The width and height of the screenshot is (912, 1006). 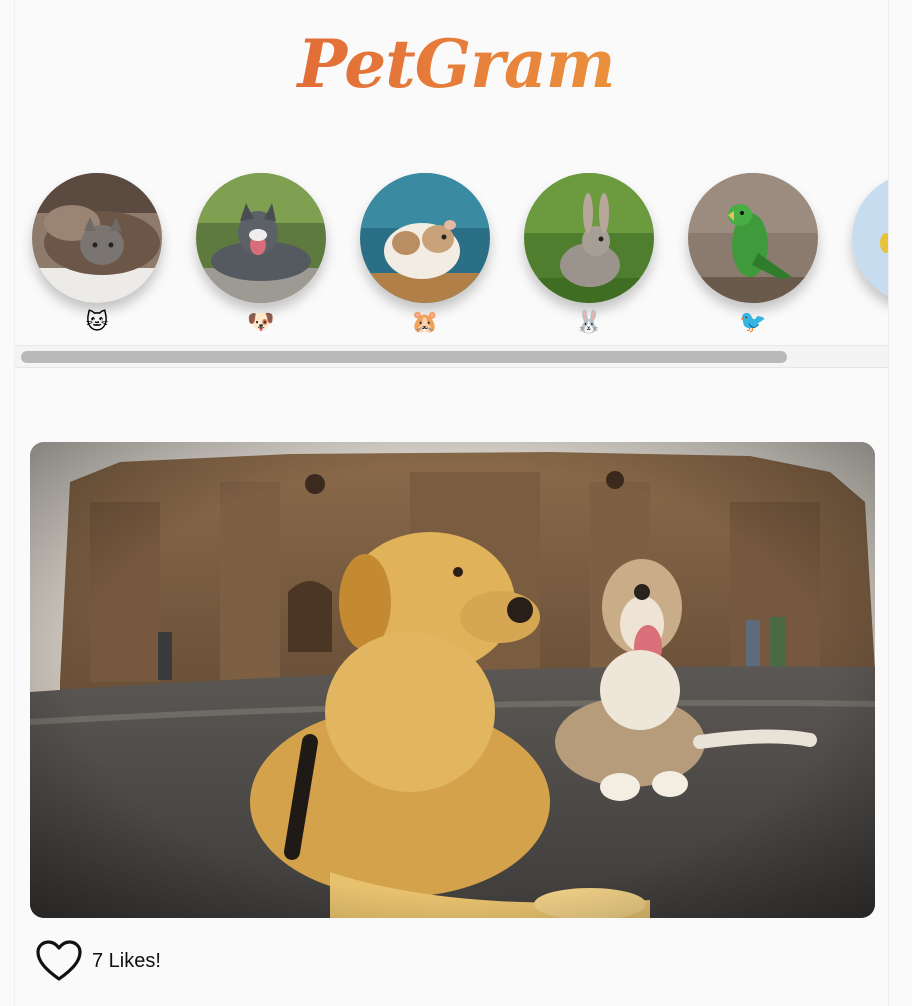 I want to click on story-avatar-hamster, so click(x=425, y=238).